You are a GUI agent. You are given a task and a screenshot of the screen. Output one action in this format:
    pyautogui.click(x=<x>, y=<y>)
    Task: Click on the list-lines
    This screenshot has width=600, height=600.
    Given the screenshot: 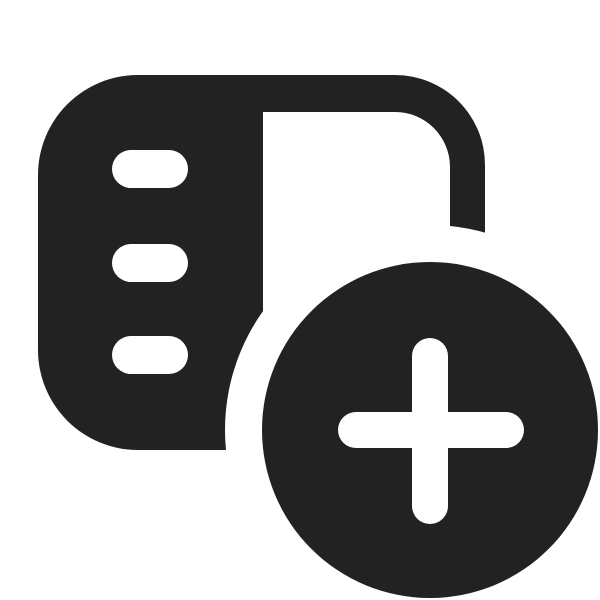 What is the action you would take?
    pyautogui.click(x=150, y=262)
    